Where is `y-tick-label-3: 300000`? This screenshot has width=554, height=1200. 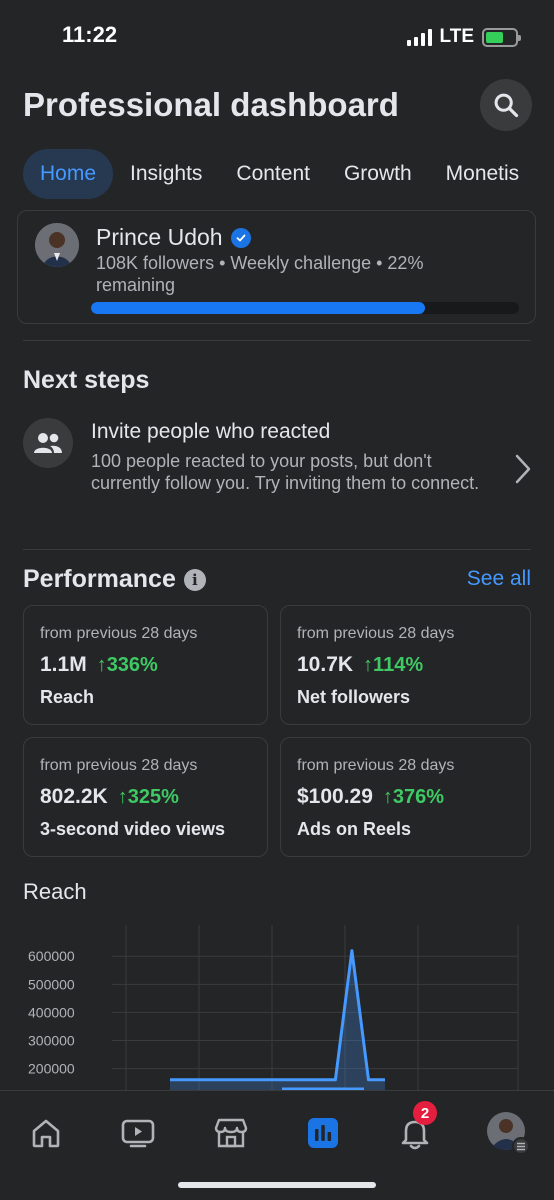 y-tick-label-3: 300000 is located at coordinates (51, 1040).